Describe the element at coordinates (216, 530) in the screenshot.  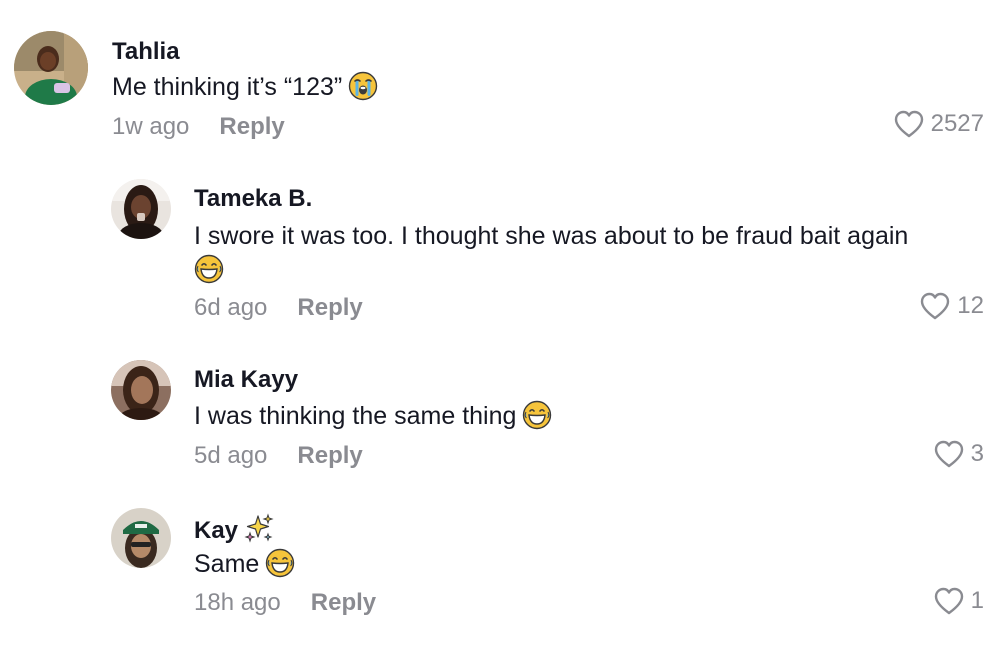
I see `comment-author: Kay` at that location.